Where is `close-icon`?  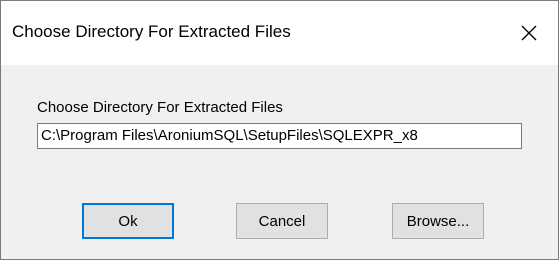
close-icon is located at coordinates (529, 33).